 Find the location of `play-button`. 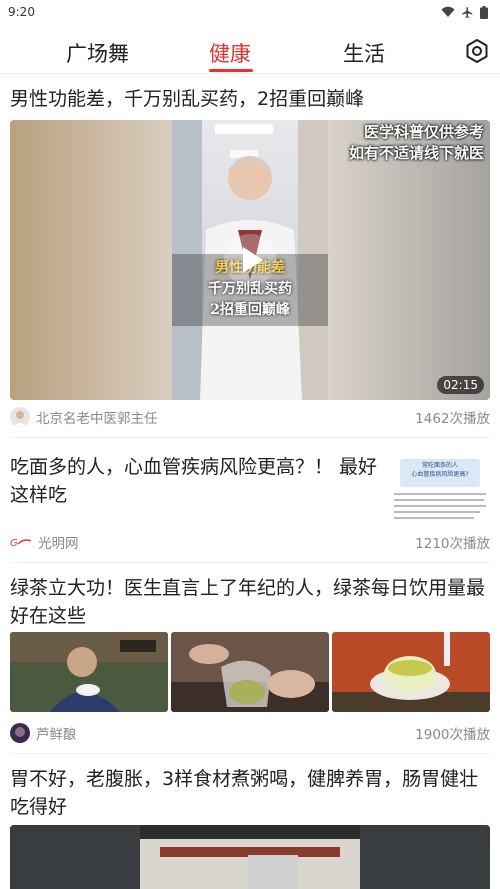

play-button is located at coordinates (250, 260).